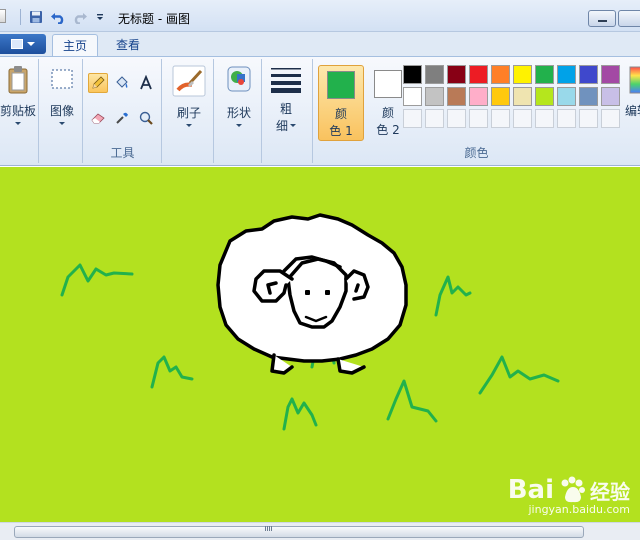 The height and width of the screenshot is (540, 640). Describe the element at coordinates (100, 17) in the screenshot. I see `customize-dropdown-icon` at that location.